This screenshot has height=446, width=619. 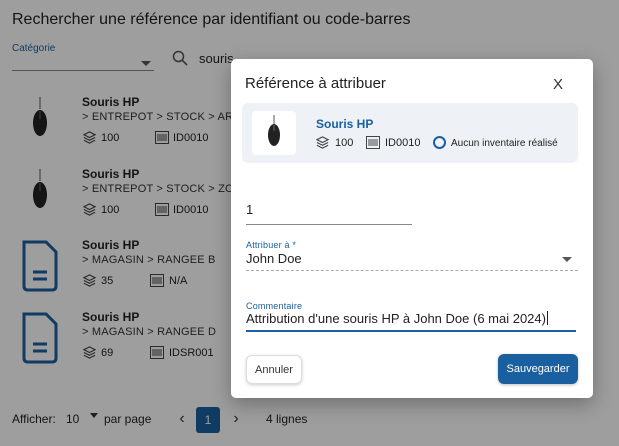 What do you see at coordinates (412, 261) in the screenshot?
I see `assign-select: John Doe` at bounding box center [412, 261].